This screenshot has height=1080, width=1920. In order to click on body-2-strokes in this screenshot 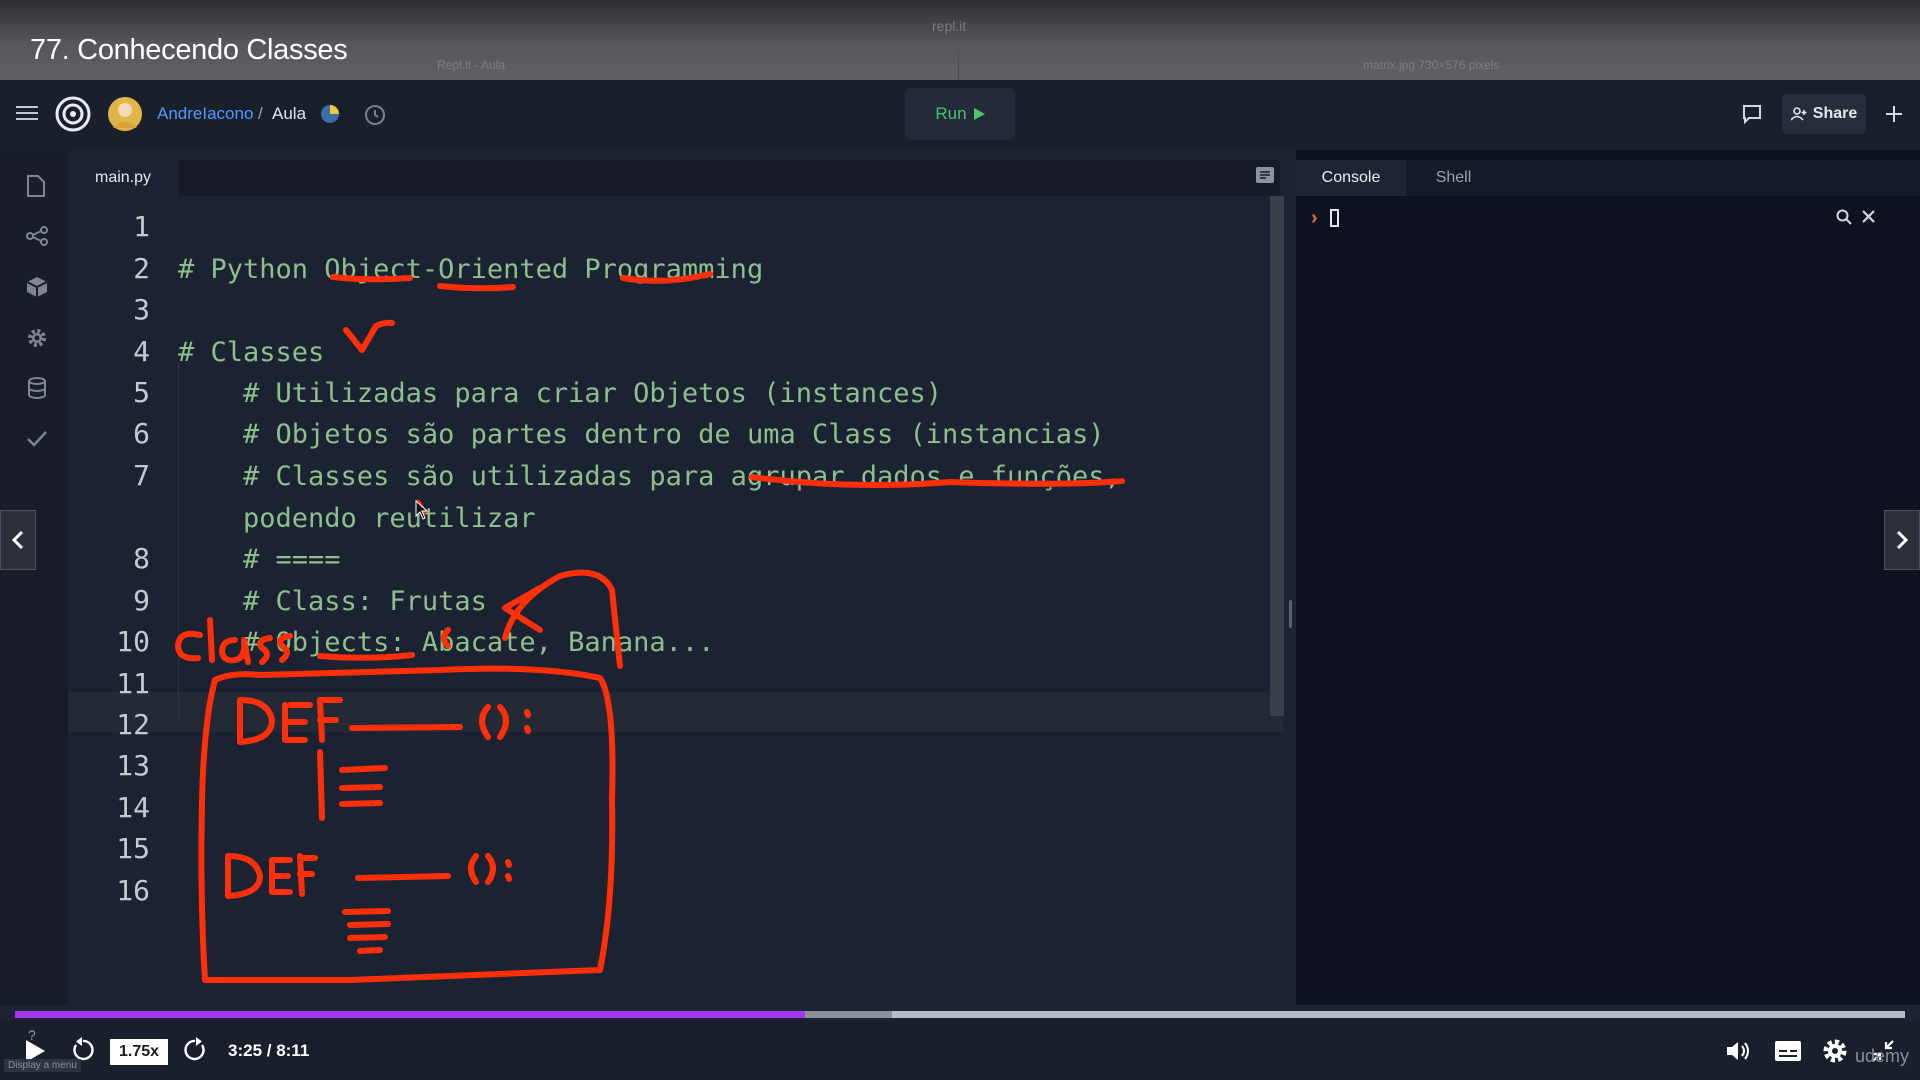, I will do `click(366, 931)`.